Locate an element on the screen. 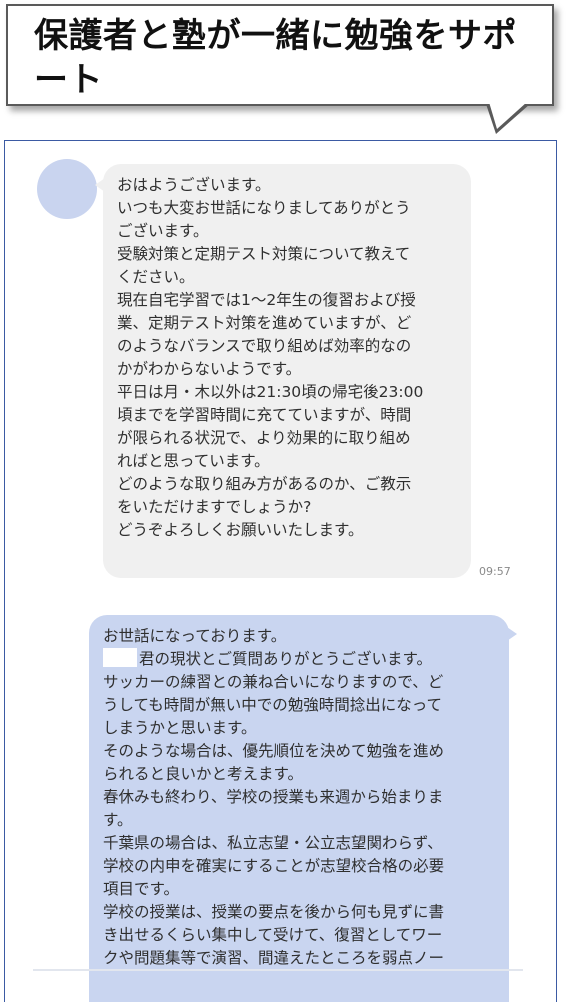  message-line: 春休みも終わり、学校の授業も来週から始まりま is located at coordinates (273, 797).